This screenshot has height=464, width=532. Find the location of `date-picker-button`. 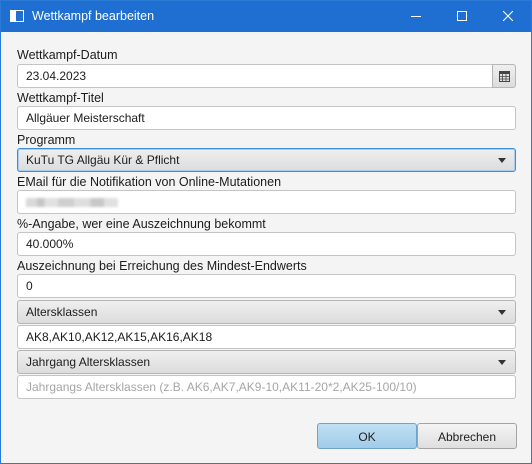

date-picker-button is located at coordinates (504, 76).